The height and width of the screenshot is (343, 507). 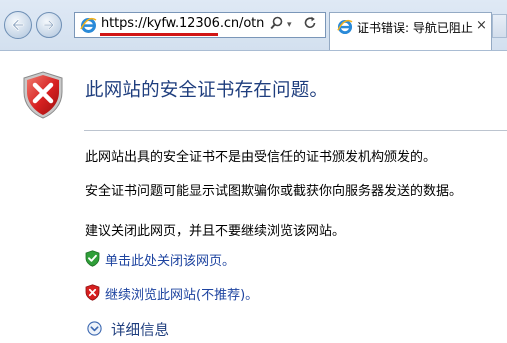 What do you see at coordinates (181, 293) in the screenshot?
I see `continue-link: 继续浏览此网站(不推荐)。` at bounding box center [181, 293].